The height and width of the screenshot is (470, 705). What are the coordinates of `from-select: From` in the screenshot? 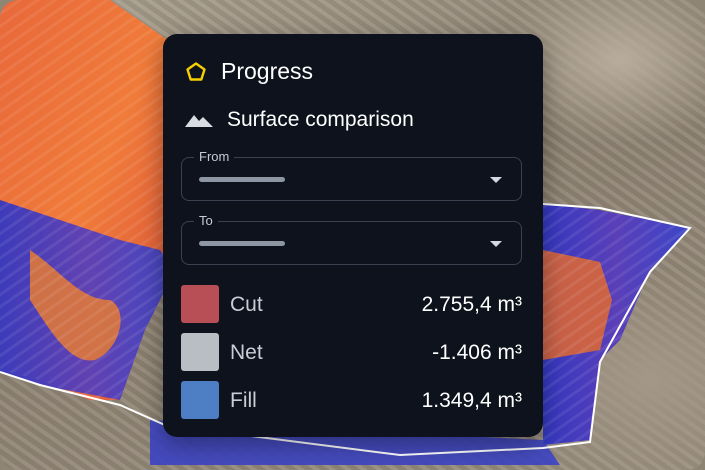 It's located at (351, 175).